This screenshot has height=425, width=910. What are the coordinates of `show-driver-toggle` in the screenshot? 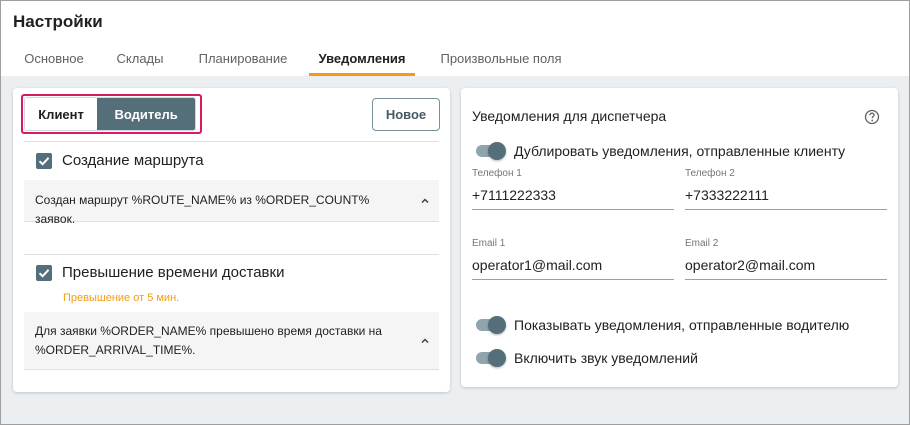 It's located at (490, 325).